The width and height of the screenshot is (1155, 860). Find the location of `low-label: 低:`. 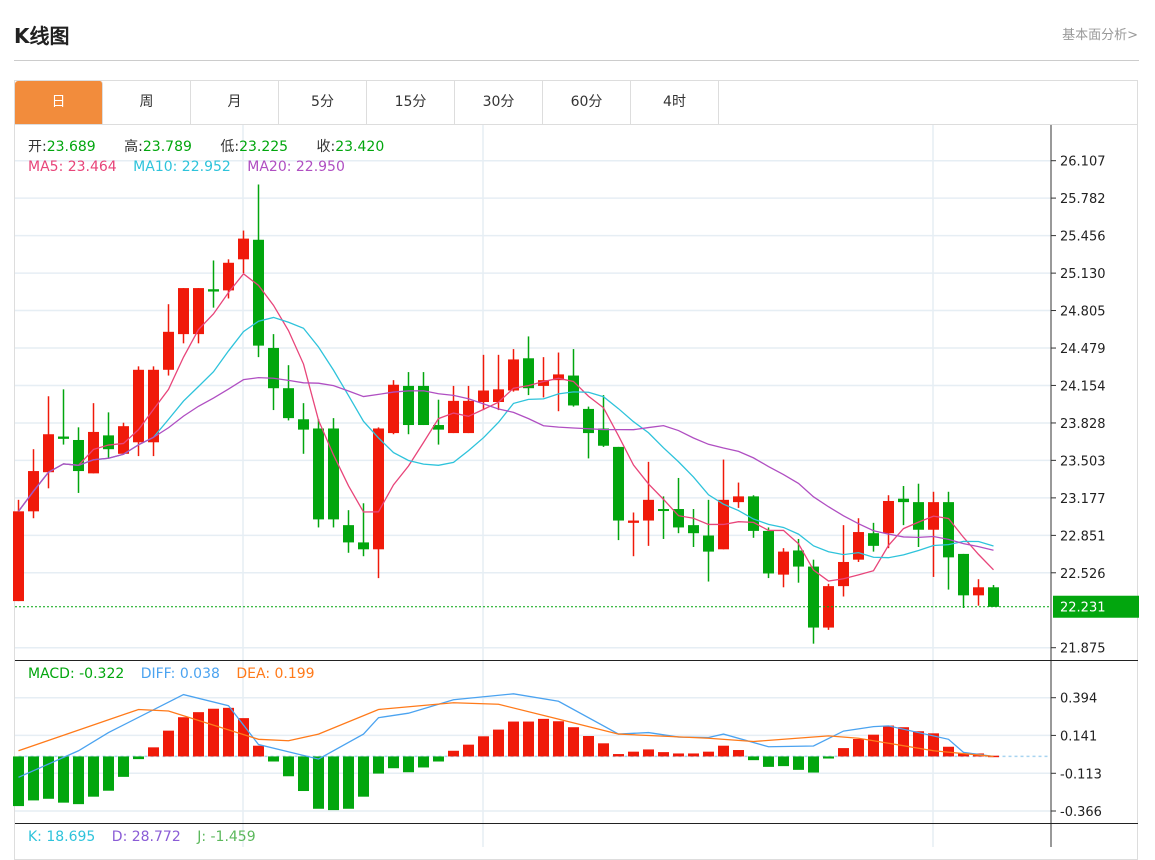

low-label: 低: is located at coordinates (230, 147).